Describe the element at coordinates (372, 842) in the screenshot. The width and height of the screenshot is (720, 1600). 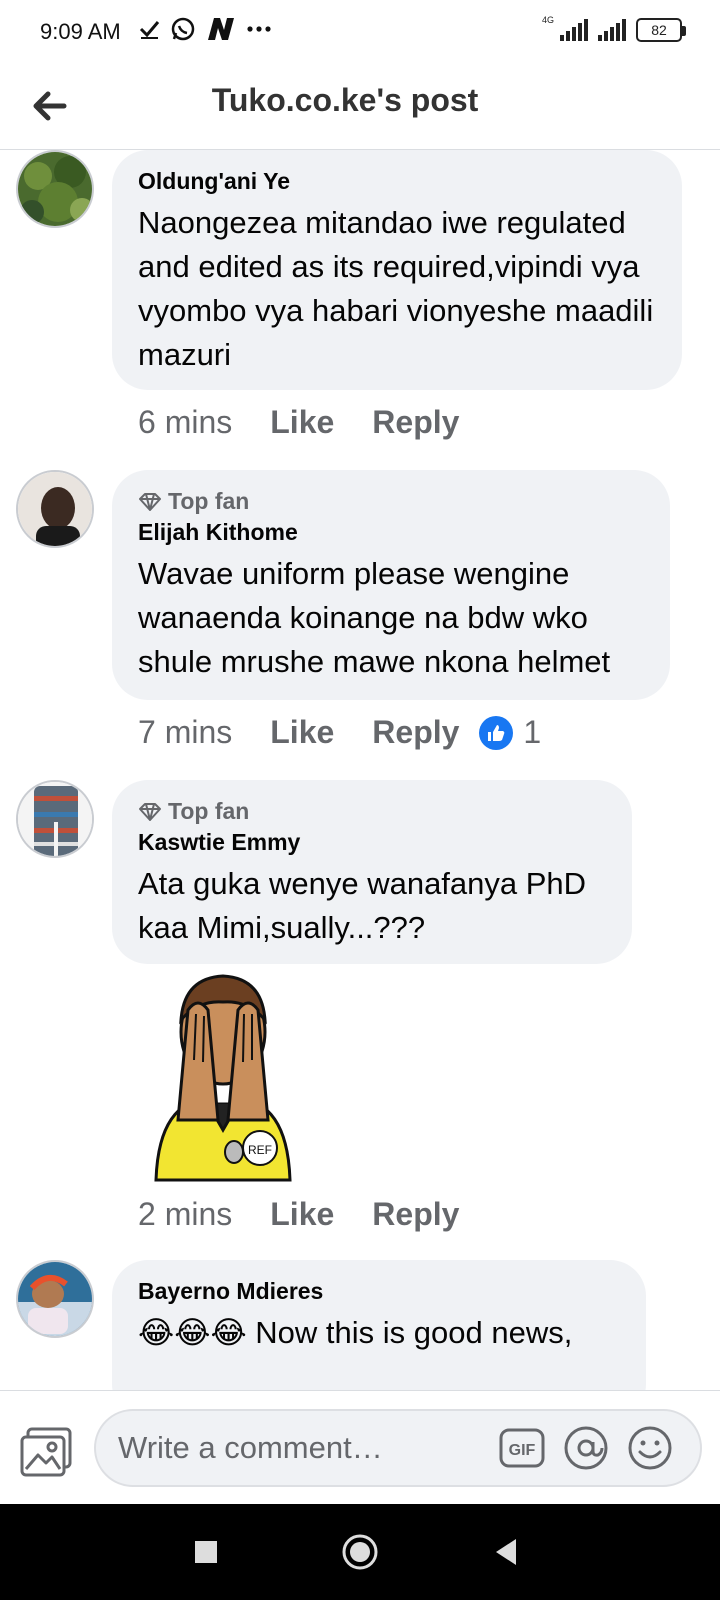
I see `comment-author: Kaswtie Emmy` at that location.